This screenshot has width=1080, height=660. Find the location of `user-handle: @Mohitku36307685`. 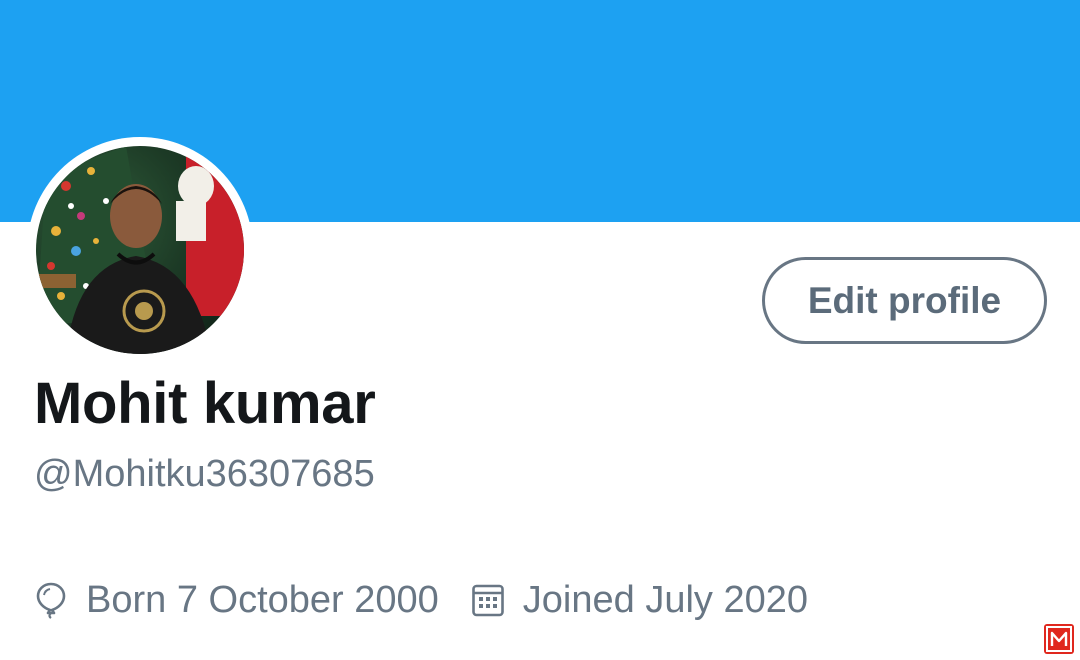

user-handle: @Mohitku36307685 is located at coordinates (204, 474).